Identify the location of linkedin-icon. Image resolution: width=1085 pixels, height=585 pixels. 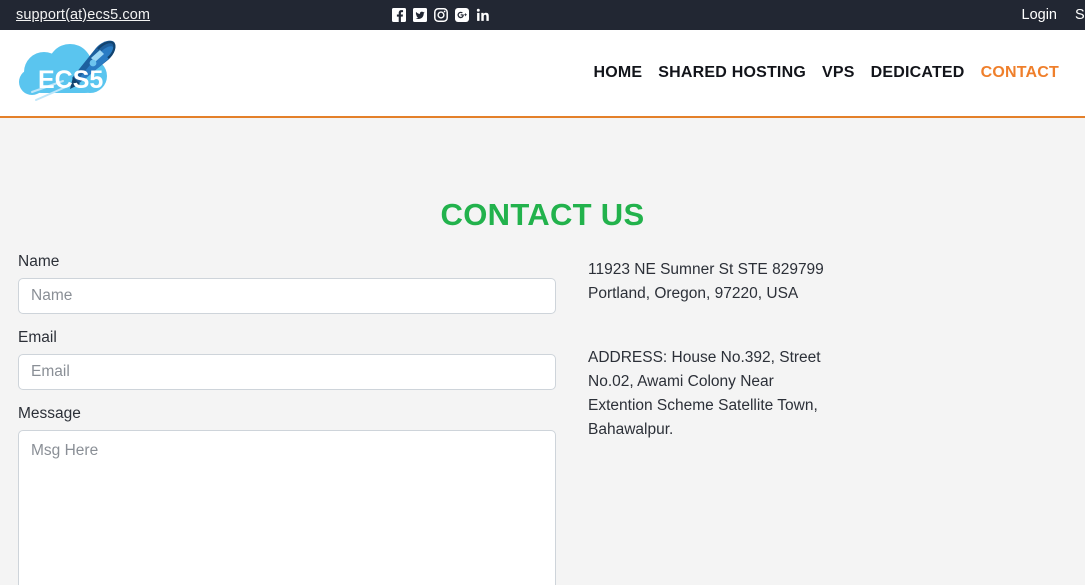
(483, 15).